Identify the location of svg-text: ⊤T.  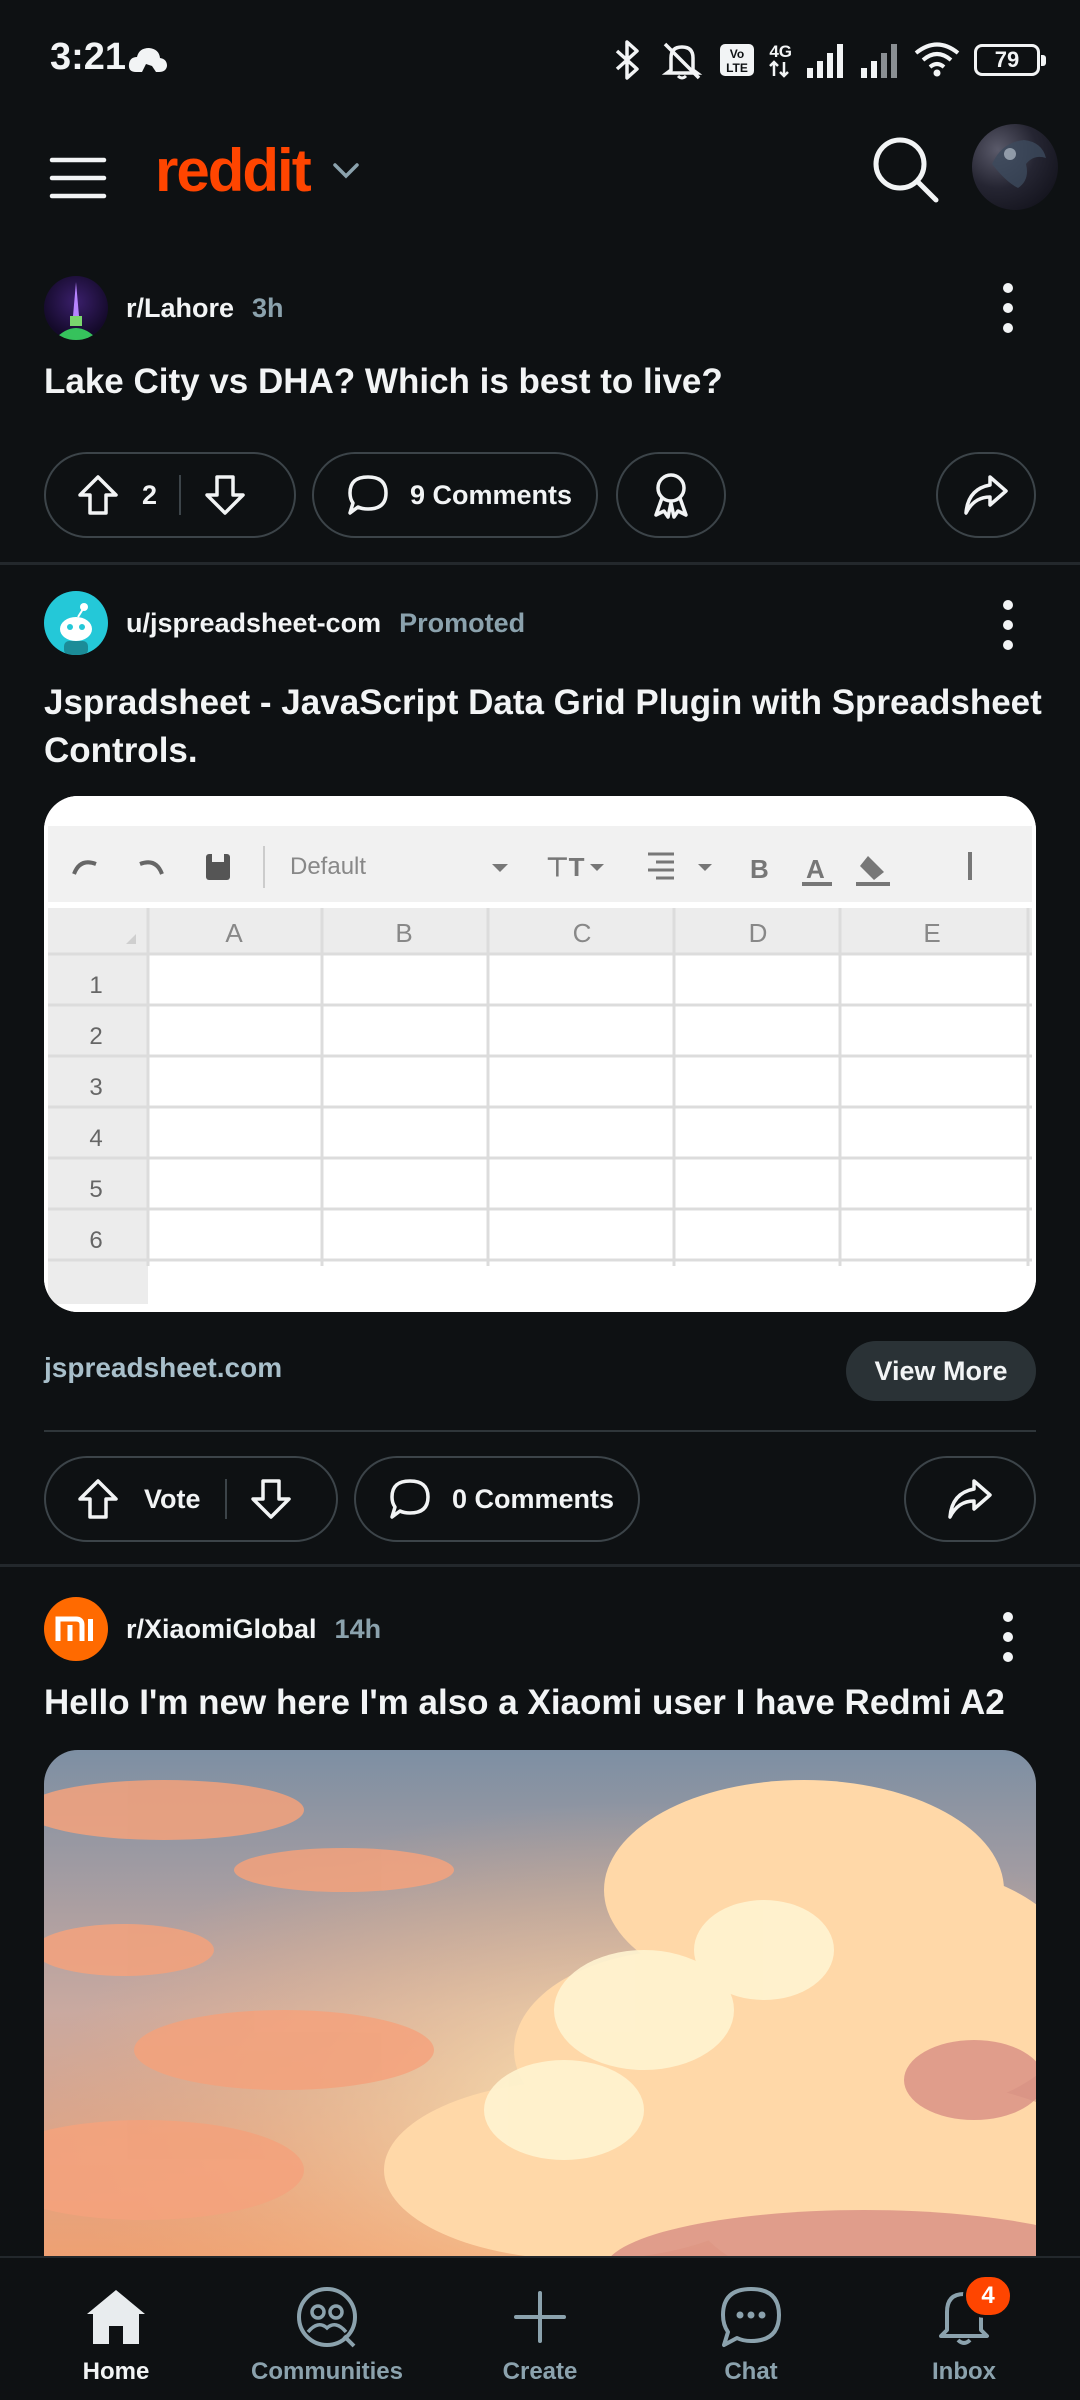
(565, 867).